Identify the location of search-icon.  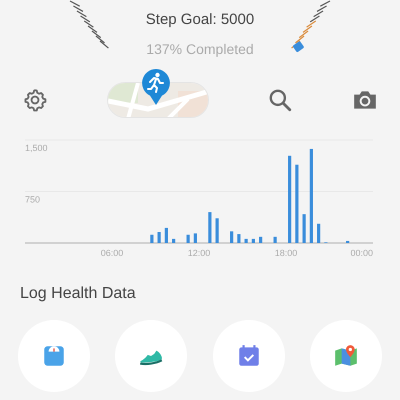
(280, 100).